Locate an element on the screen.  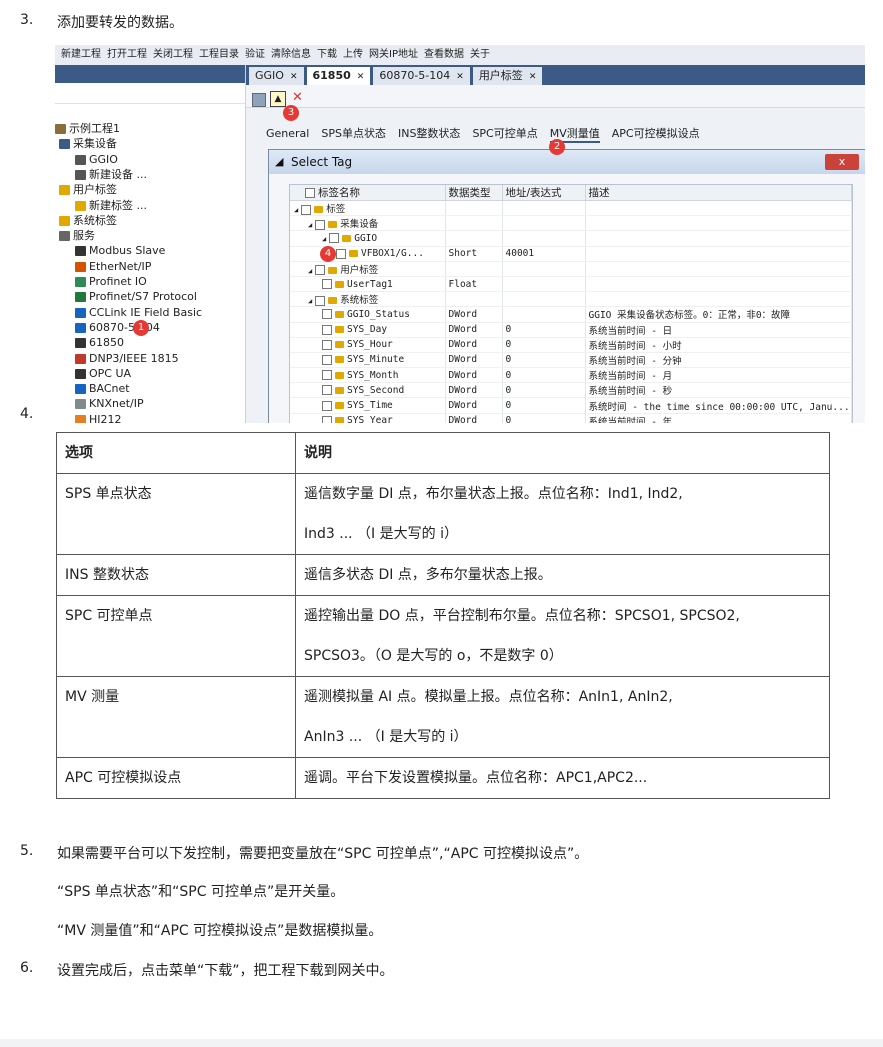
cell-desc: 系统当前时间 - 月 is located at coordinates (718, 375).